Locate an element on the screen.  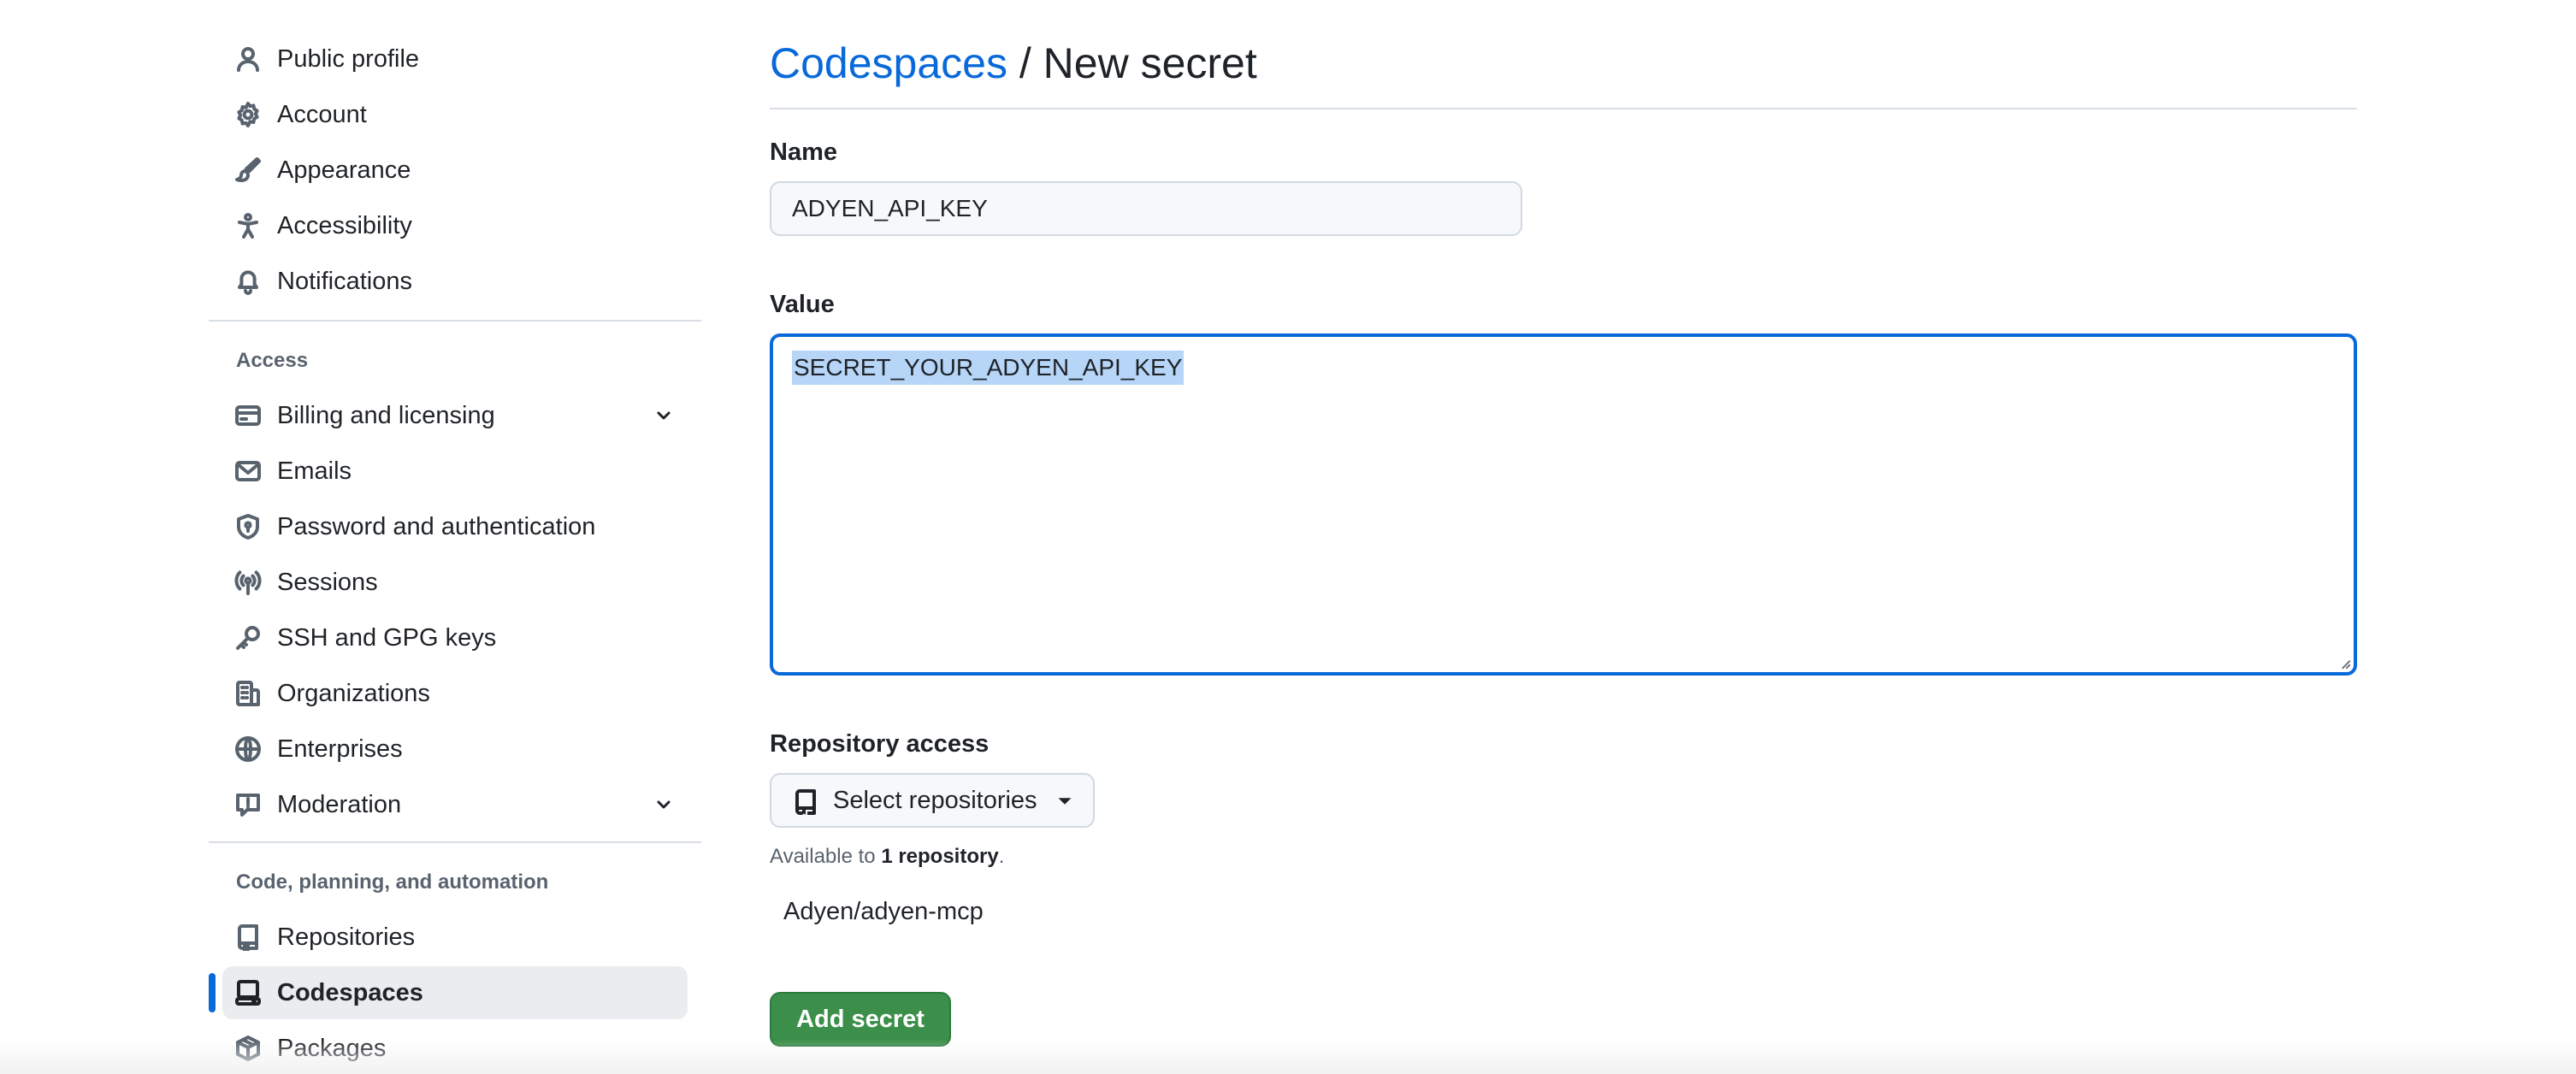
sidebar-item-emails: Emails is located at coordinates (455, 471).